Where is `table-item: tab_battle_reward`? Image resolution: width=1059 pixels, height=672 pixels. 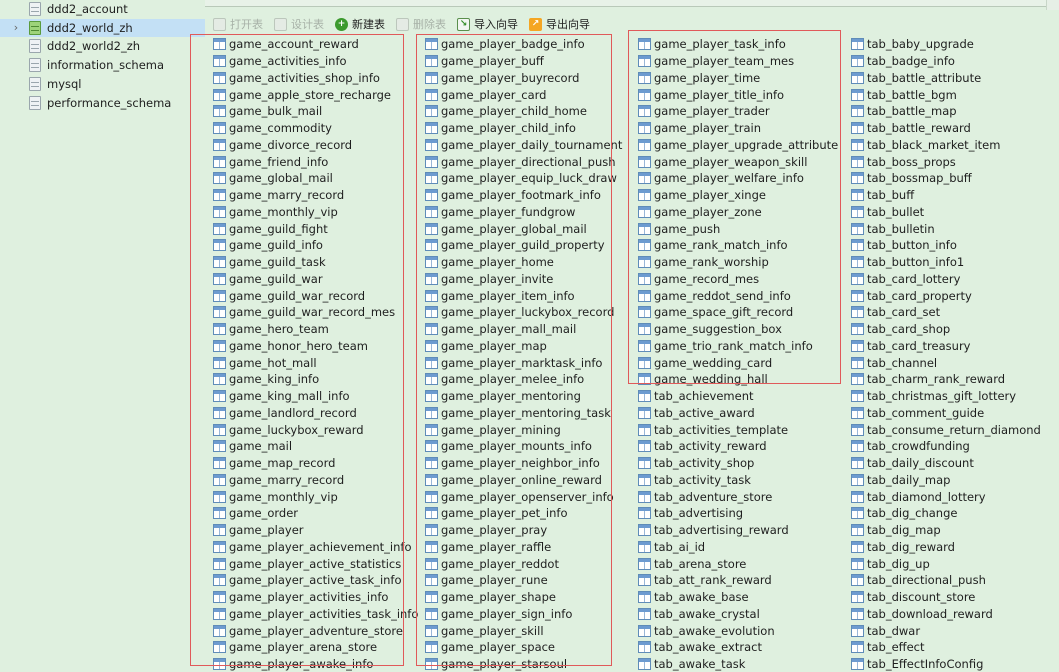 table-item: tab_battle_reward is located at coordinates (911, 128).